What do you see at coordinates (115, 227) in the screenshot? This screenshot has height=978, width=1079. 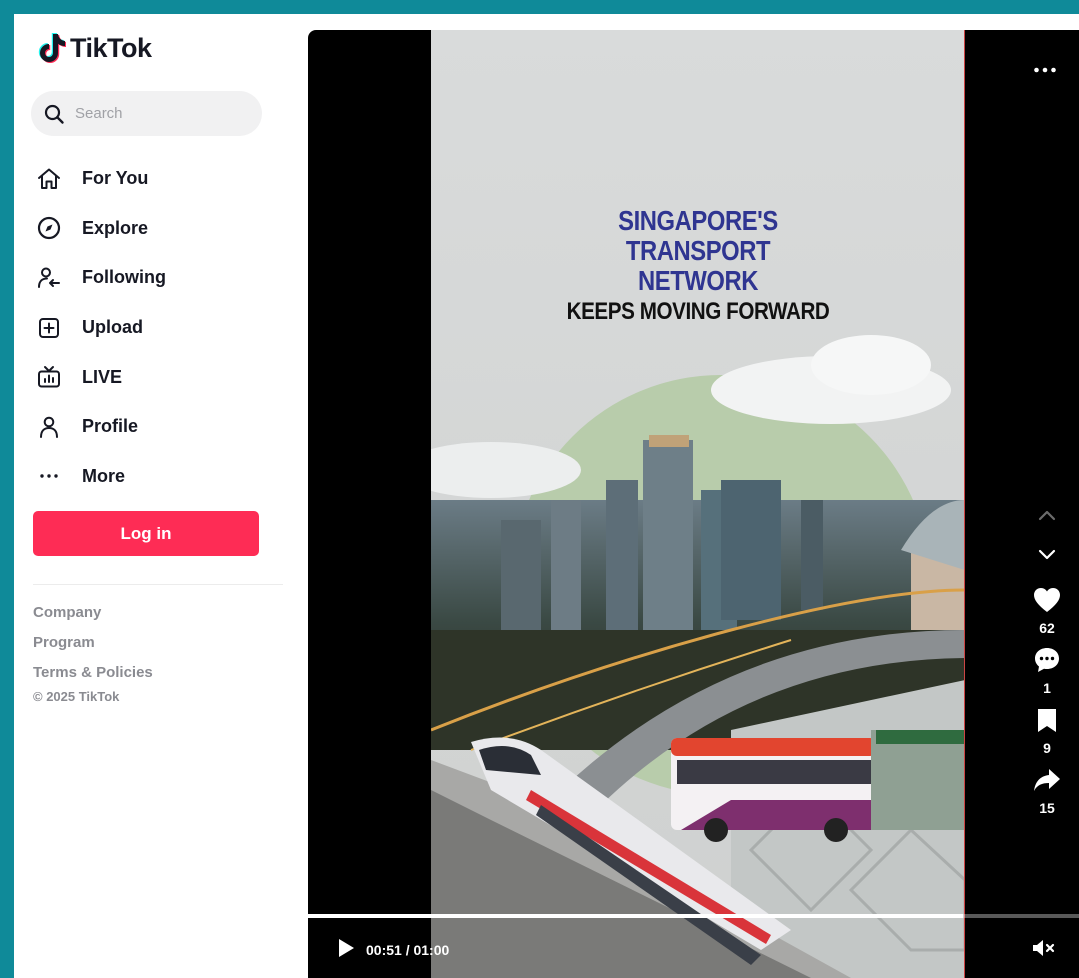 I see `sidebar-item-label: Explore` at bounding box center [115, 227].